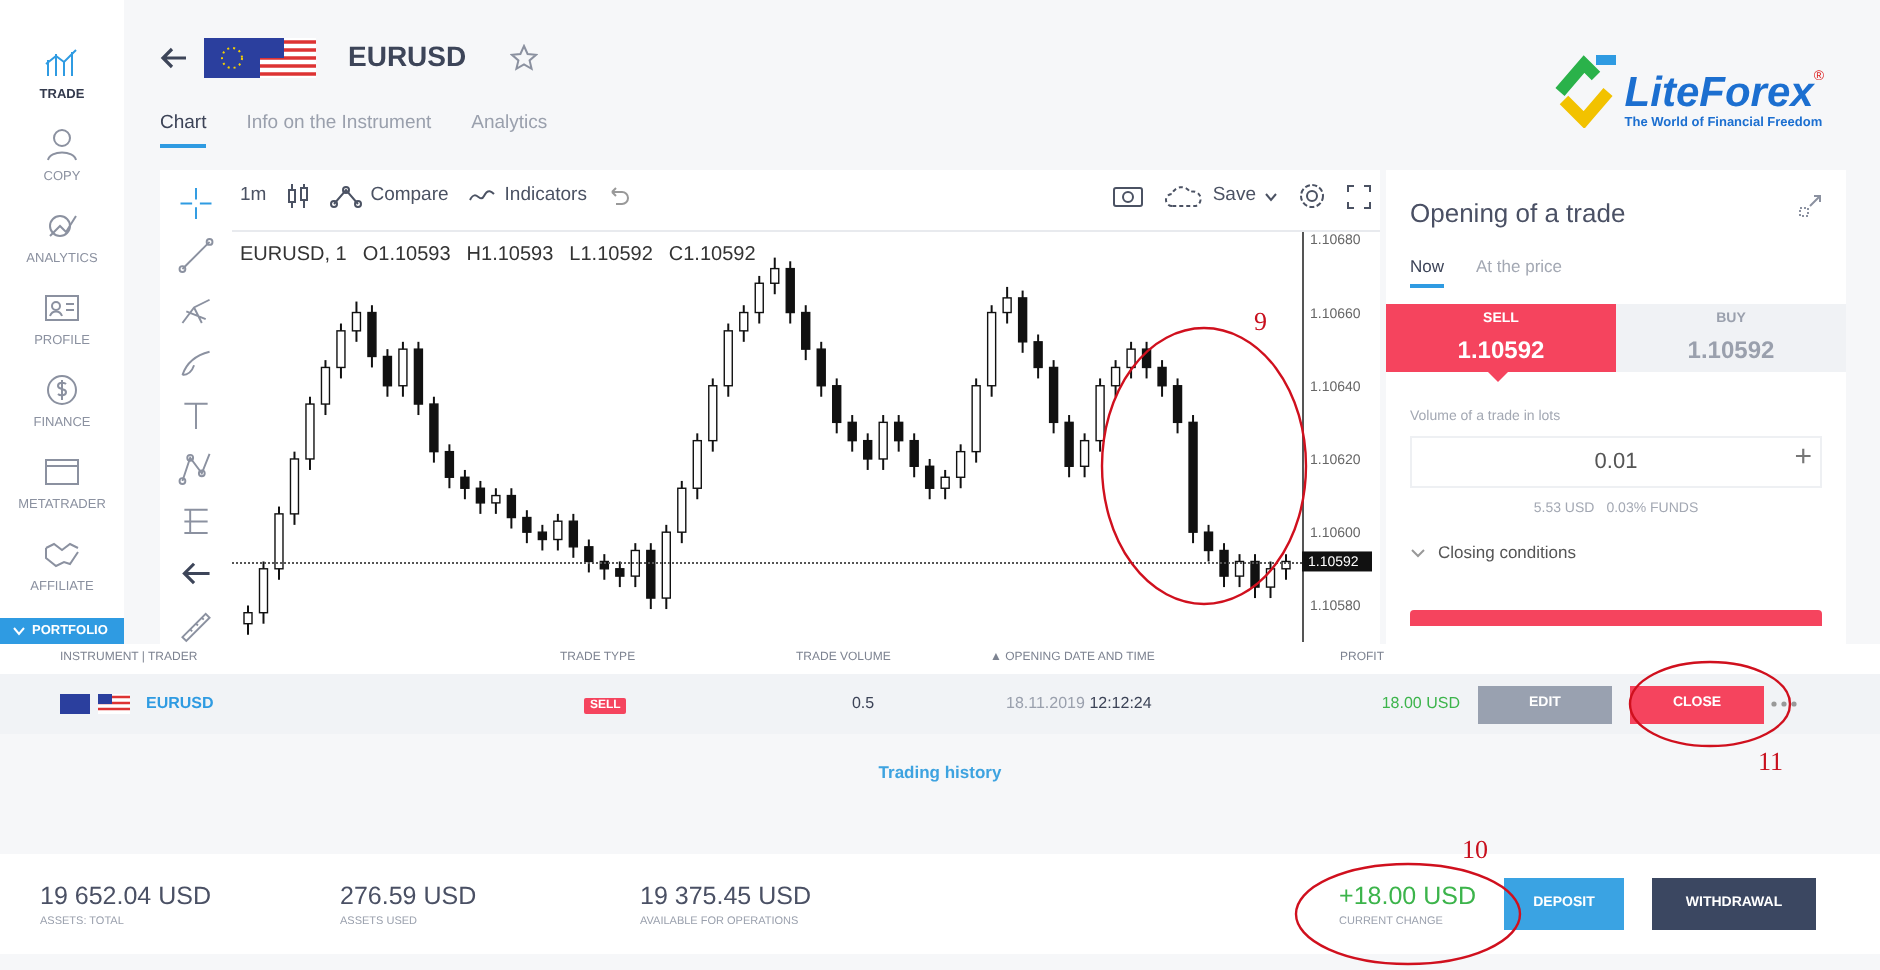 Image resolution: width=1880 pixels, height=970 pixels. I want to click on tab: At the price, so click(1519, 271).